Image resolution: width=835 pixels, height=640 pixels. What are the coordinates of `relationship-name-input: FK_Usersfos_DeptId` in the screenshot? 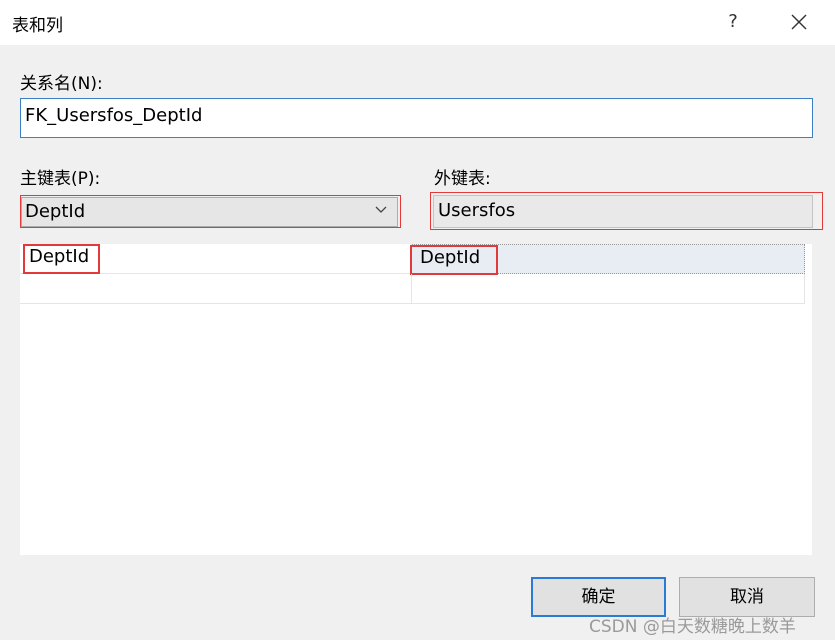 It's located at (416, 118).